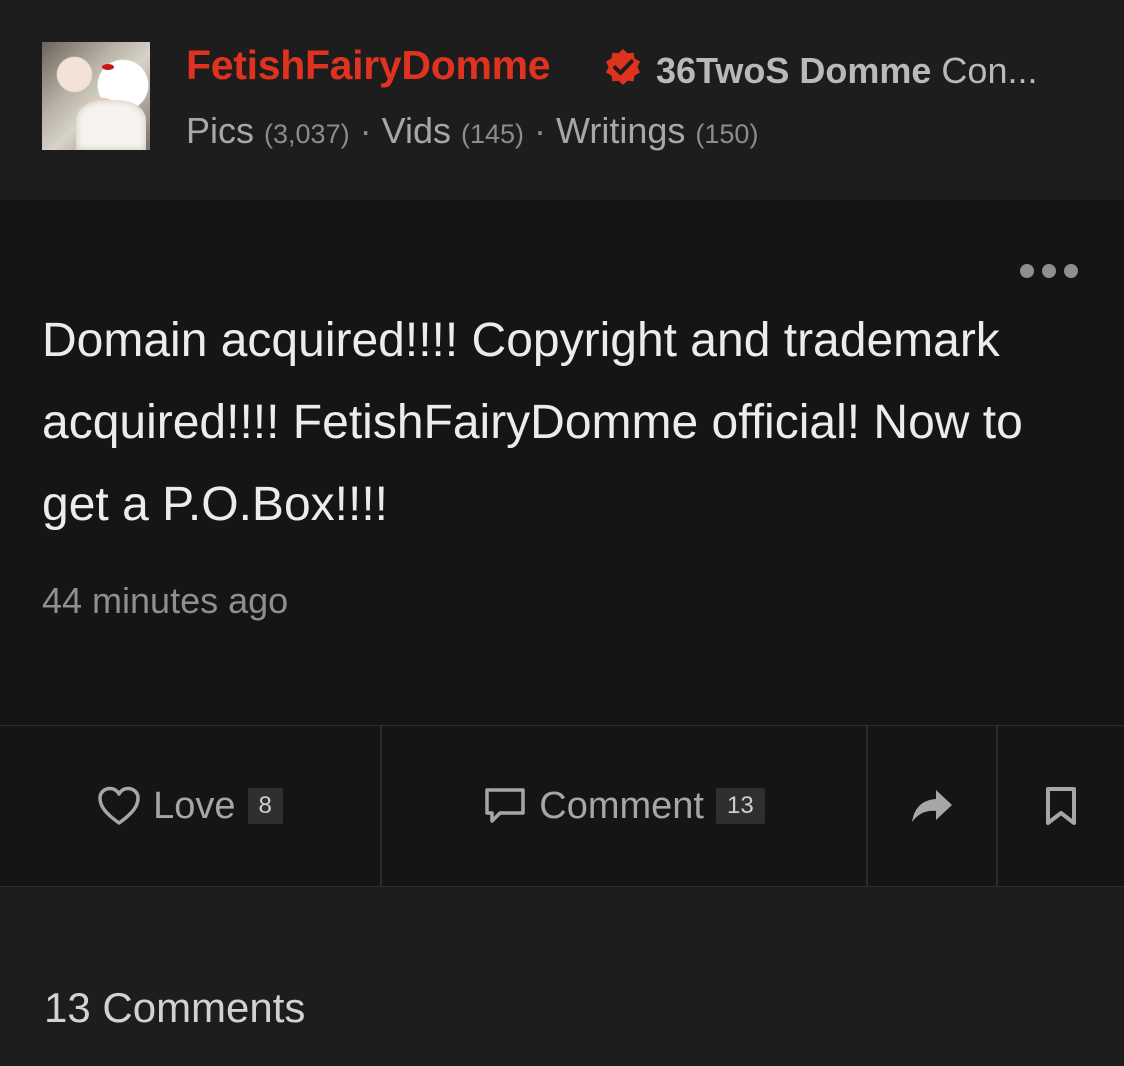 This screenshot has width=1124, height=1066. I want to click on heart-icon, so click(119, 806).